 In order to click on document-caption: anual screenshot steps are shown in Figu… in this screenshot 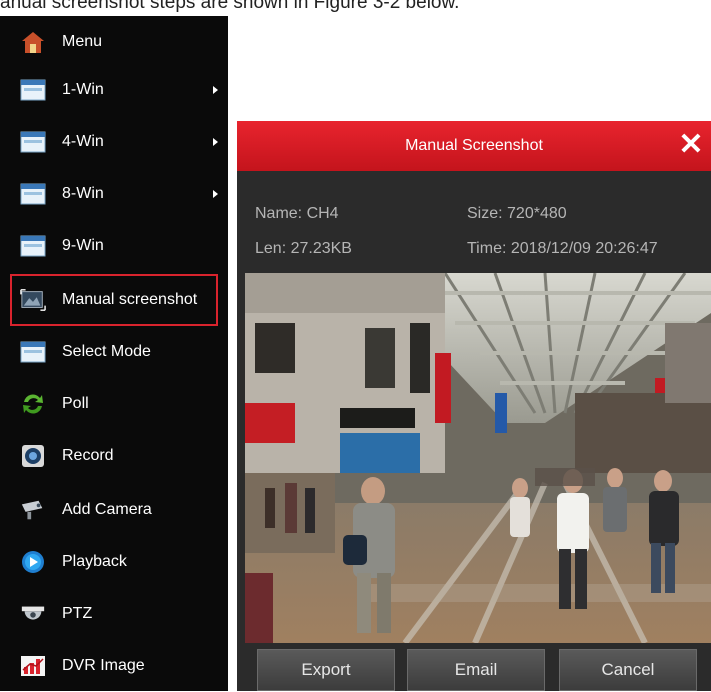, I will do `click(230, 6)`.